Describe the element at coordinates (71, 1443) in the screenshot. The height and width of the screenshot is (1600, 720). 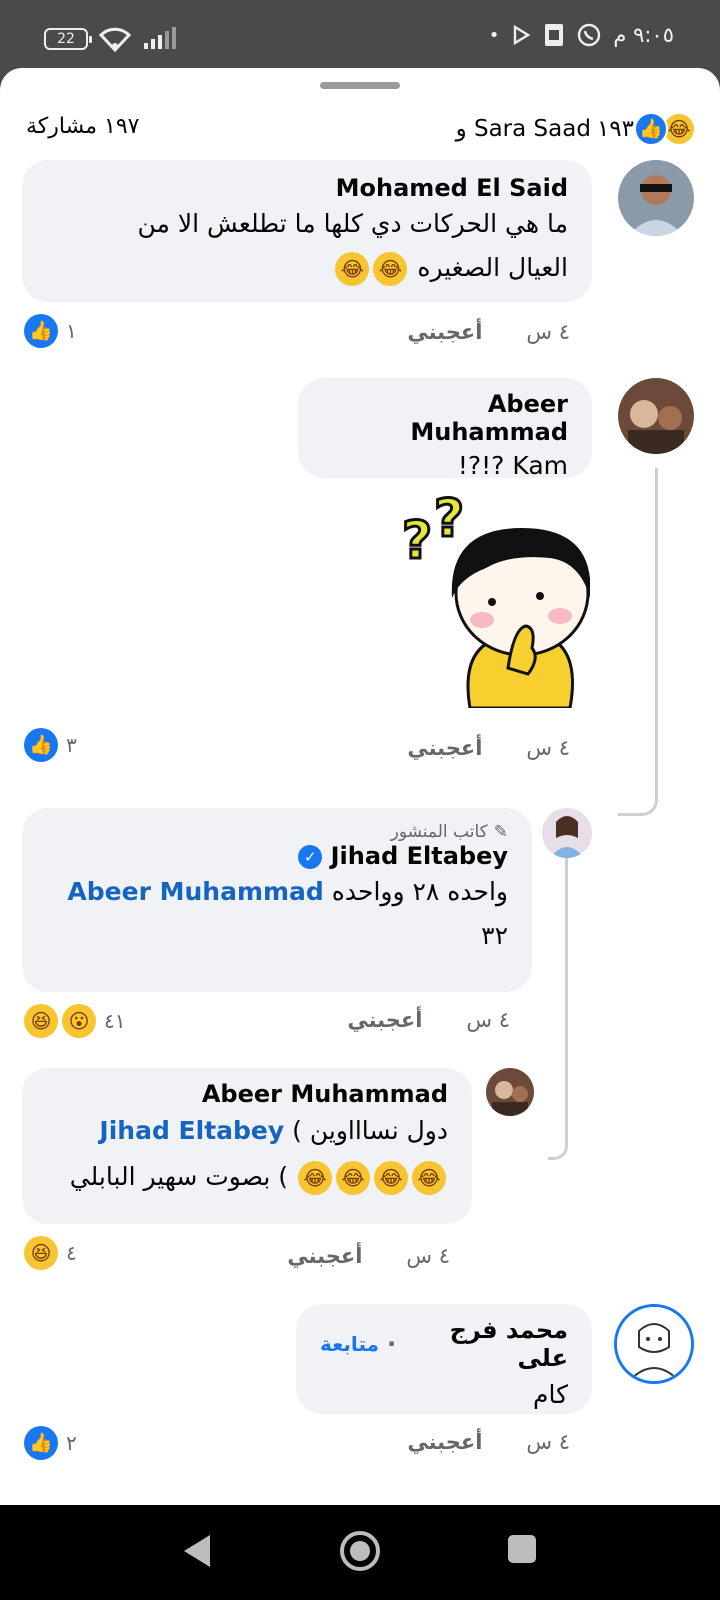
I see `reaction-count-value: ٢` at that location.